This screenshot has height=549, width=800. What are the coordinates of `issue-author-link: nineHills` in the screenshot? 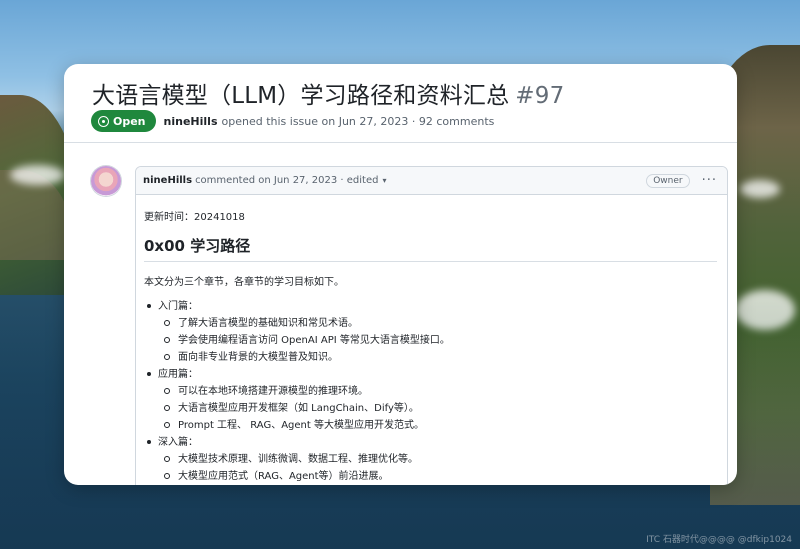 It's located at (191, 121).